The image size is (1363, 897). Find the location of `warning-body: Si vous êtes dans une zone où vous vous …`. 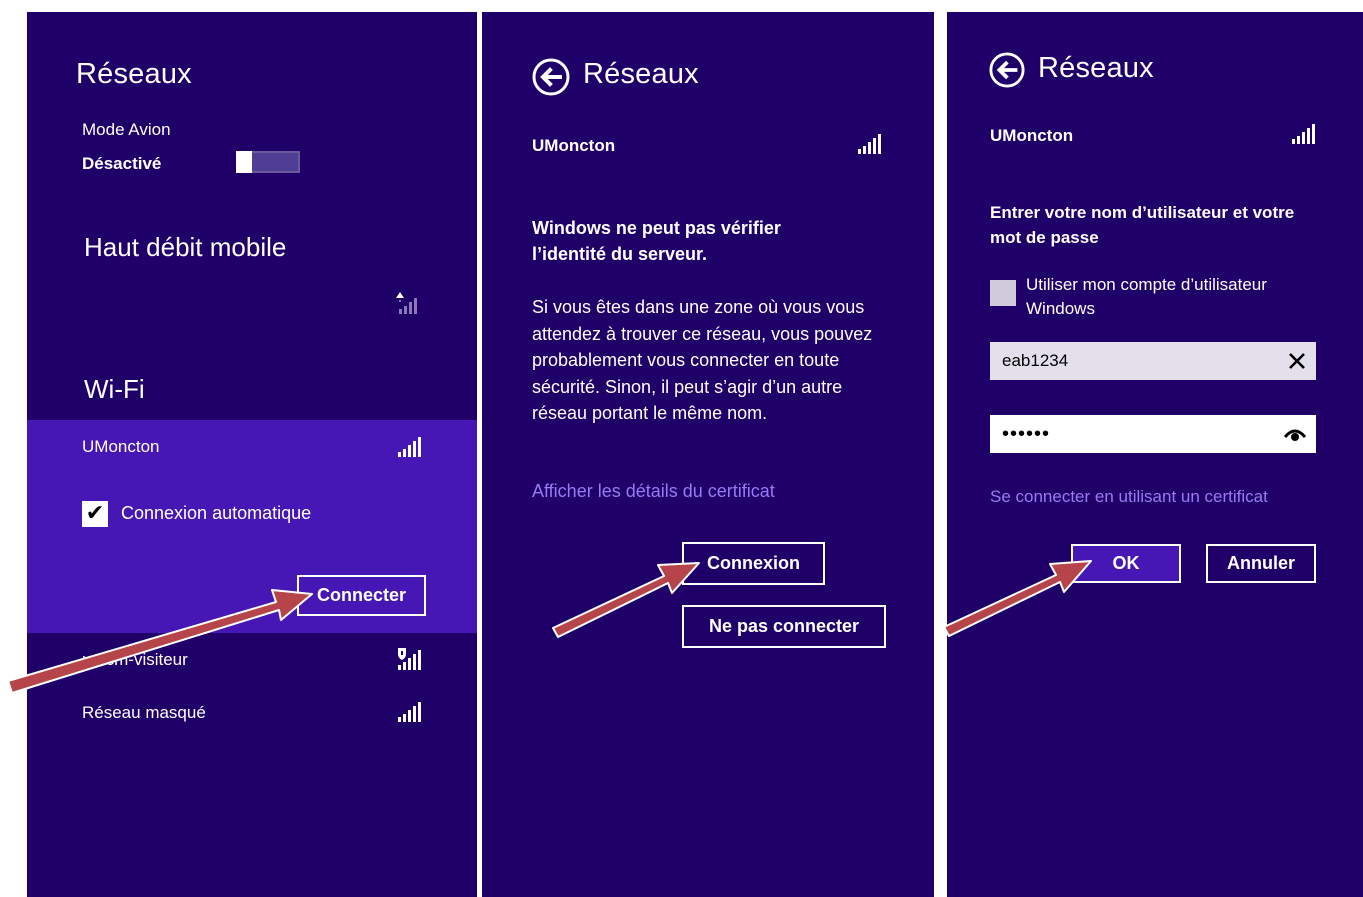

warning-body: Si vous êtes dans une zone où vous vous … is located at coordinates (702, 360).